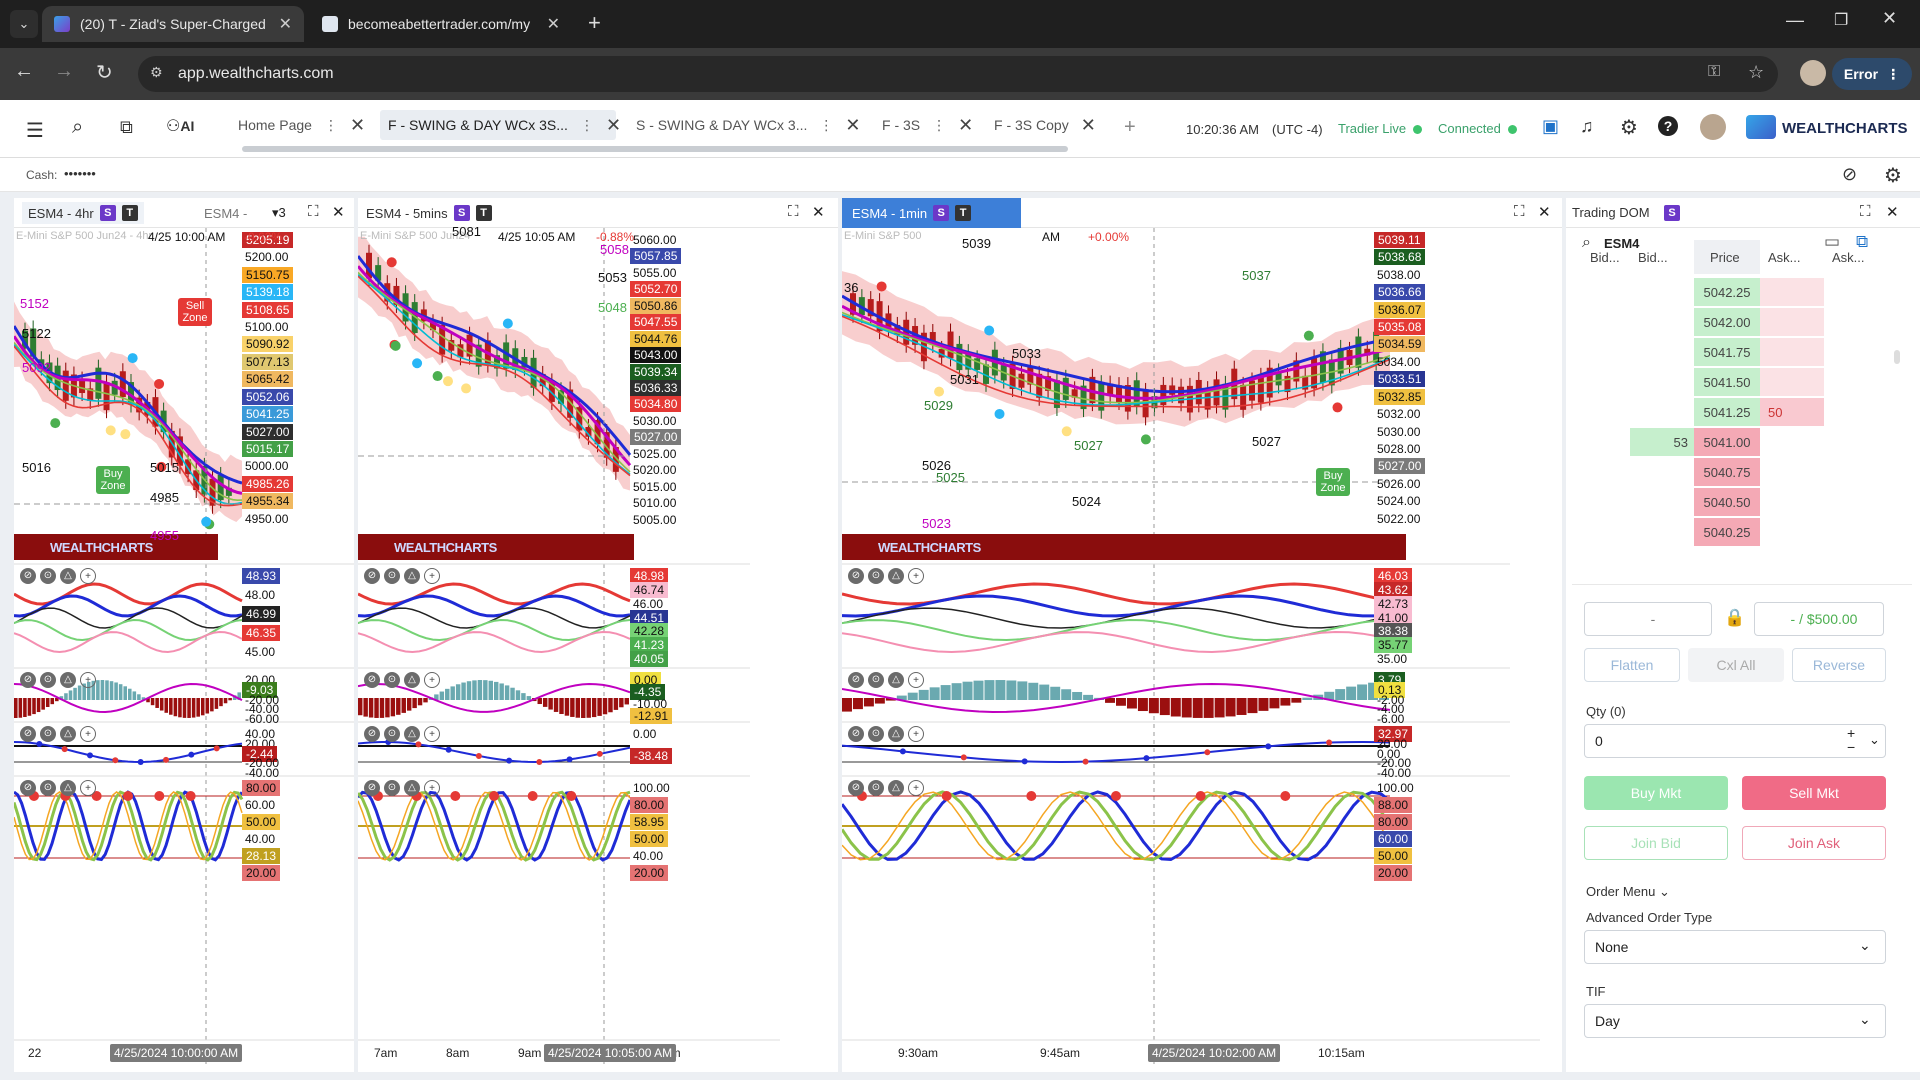 This screenshot has width=1920, height=1080. I want to click on hamburger-menu-icon: ☰, so click(35, 130).